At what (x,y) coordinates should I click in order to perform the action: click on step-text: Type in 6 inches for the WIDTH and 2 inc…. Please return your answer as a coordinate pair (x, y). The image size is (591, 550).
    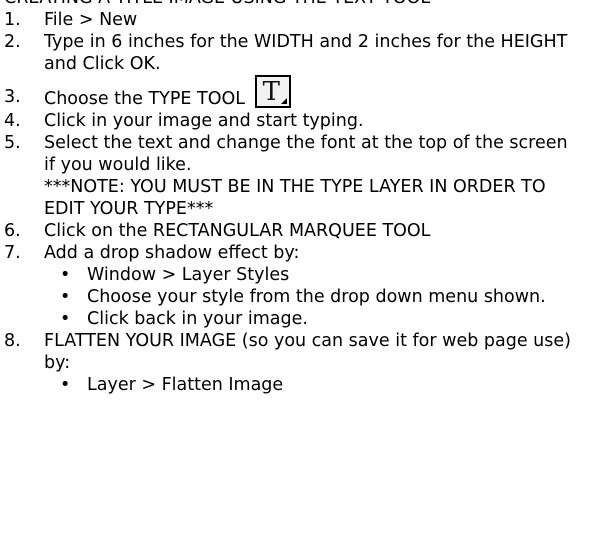
    Looking at the image, I should click on (306, 53).